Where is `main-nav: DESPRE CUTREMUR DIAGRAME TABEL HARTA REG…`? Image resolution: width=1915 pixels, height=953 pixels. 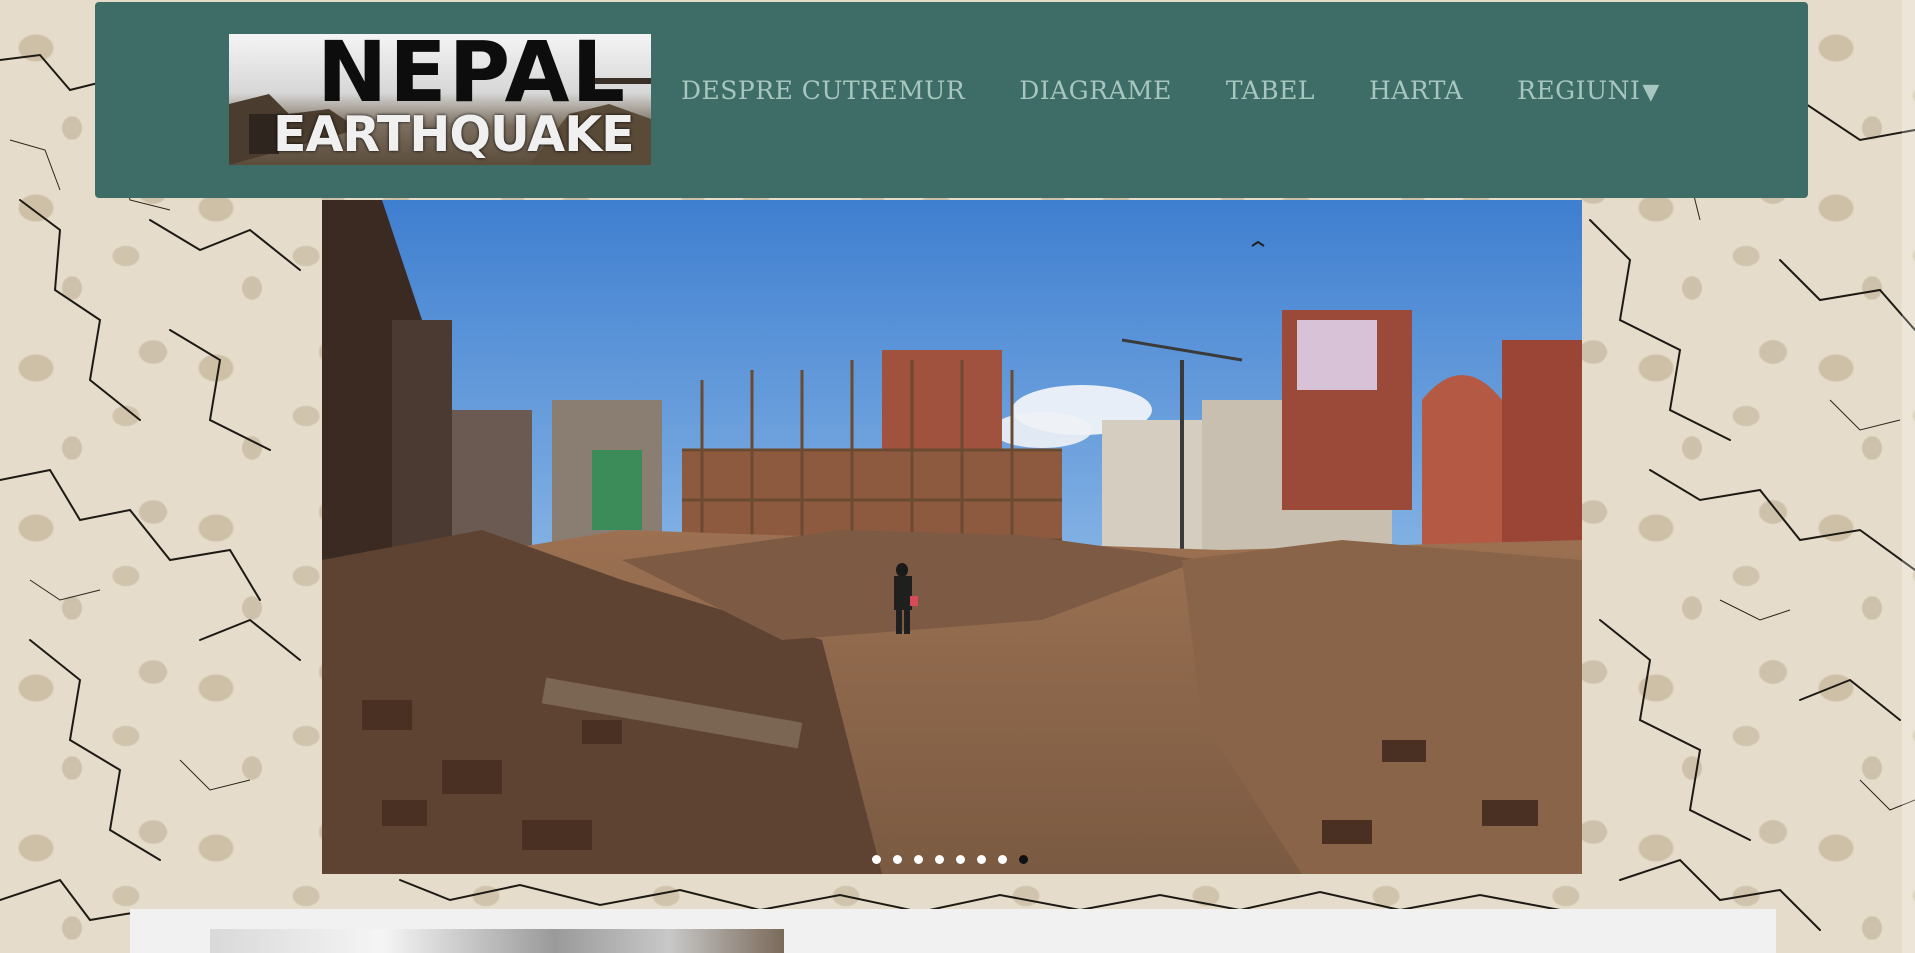 main-nav: DESPRE CUTREMUR DIAGRAME TABEL HARTA REG… is located at coordinates (1197, 90).